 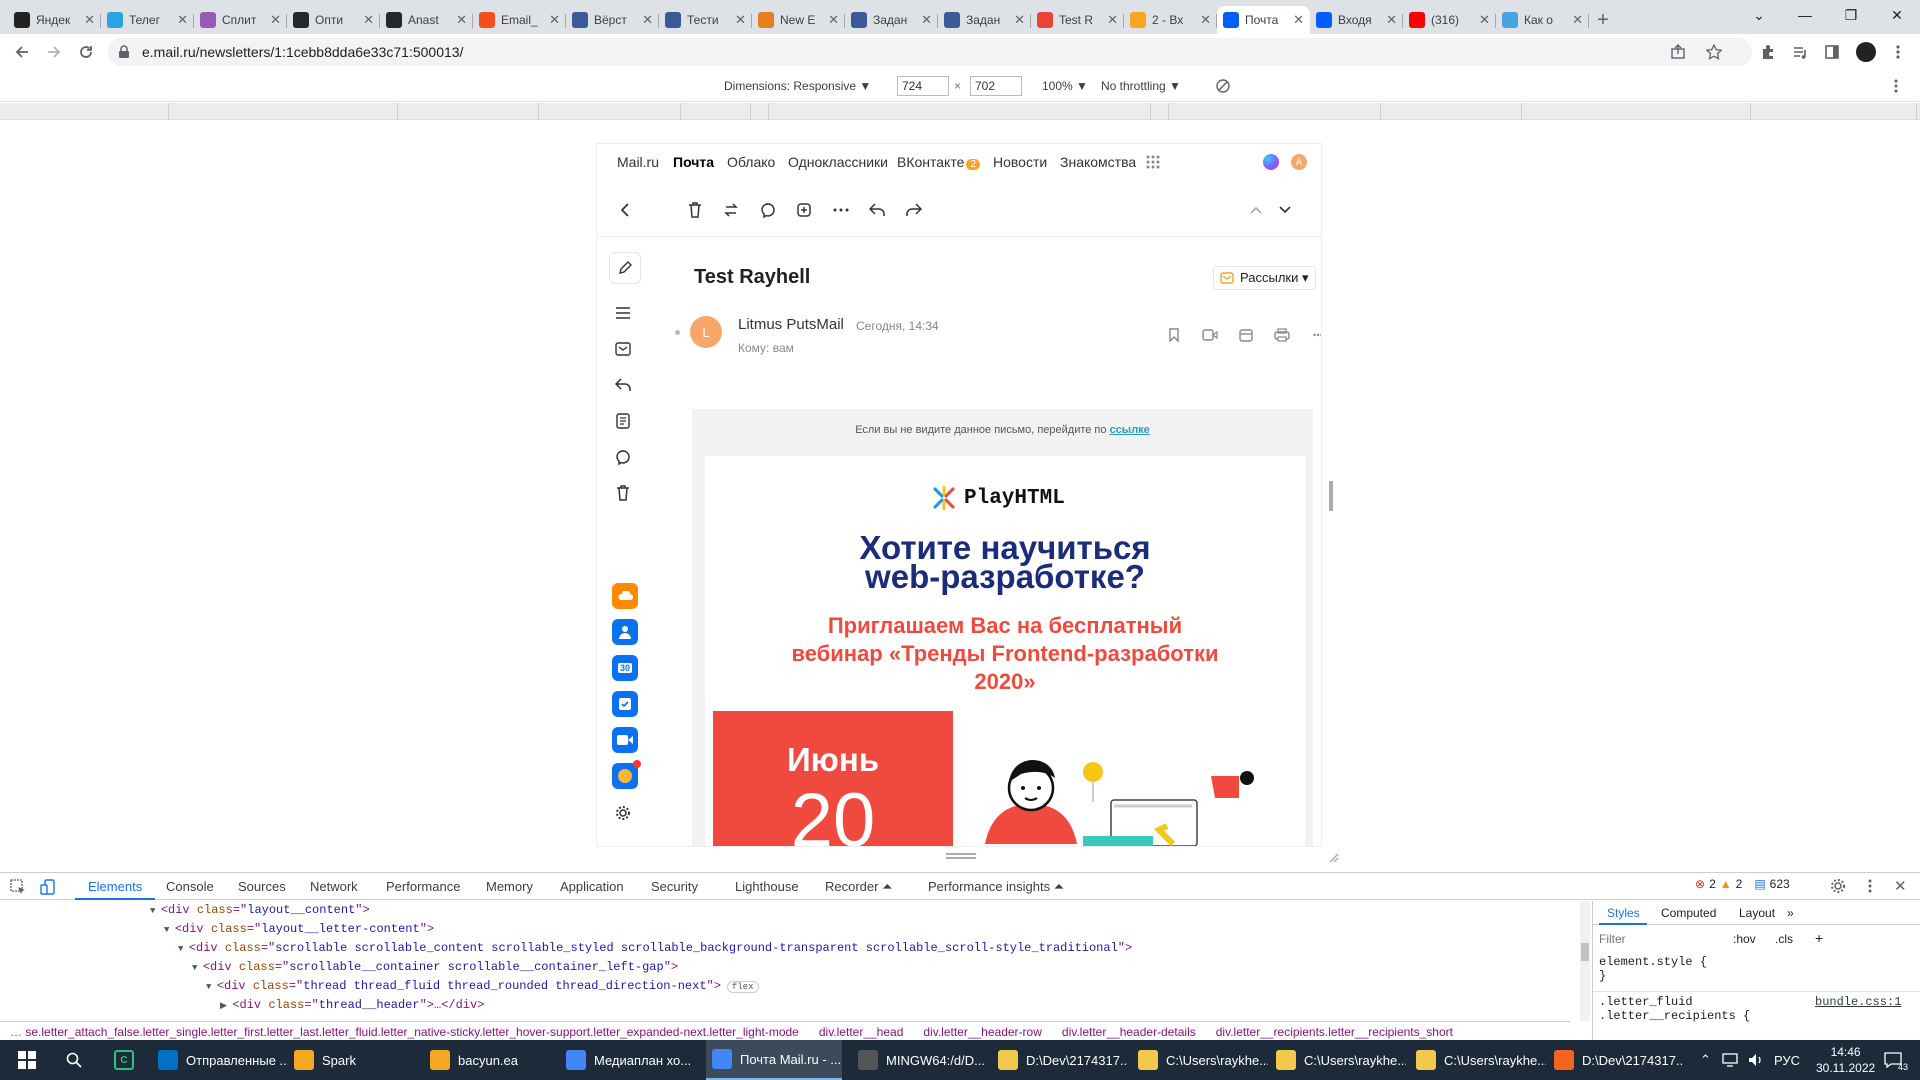 I want to click on dom-node: ▼ <div class="layout__letter-content">, so click(x=299, y=929).